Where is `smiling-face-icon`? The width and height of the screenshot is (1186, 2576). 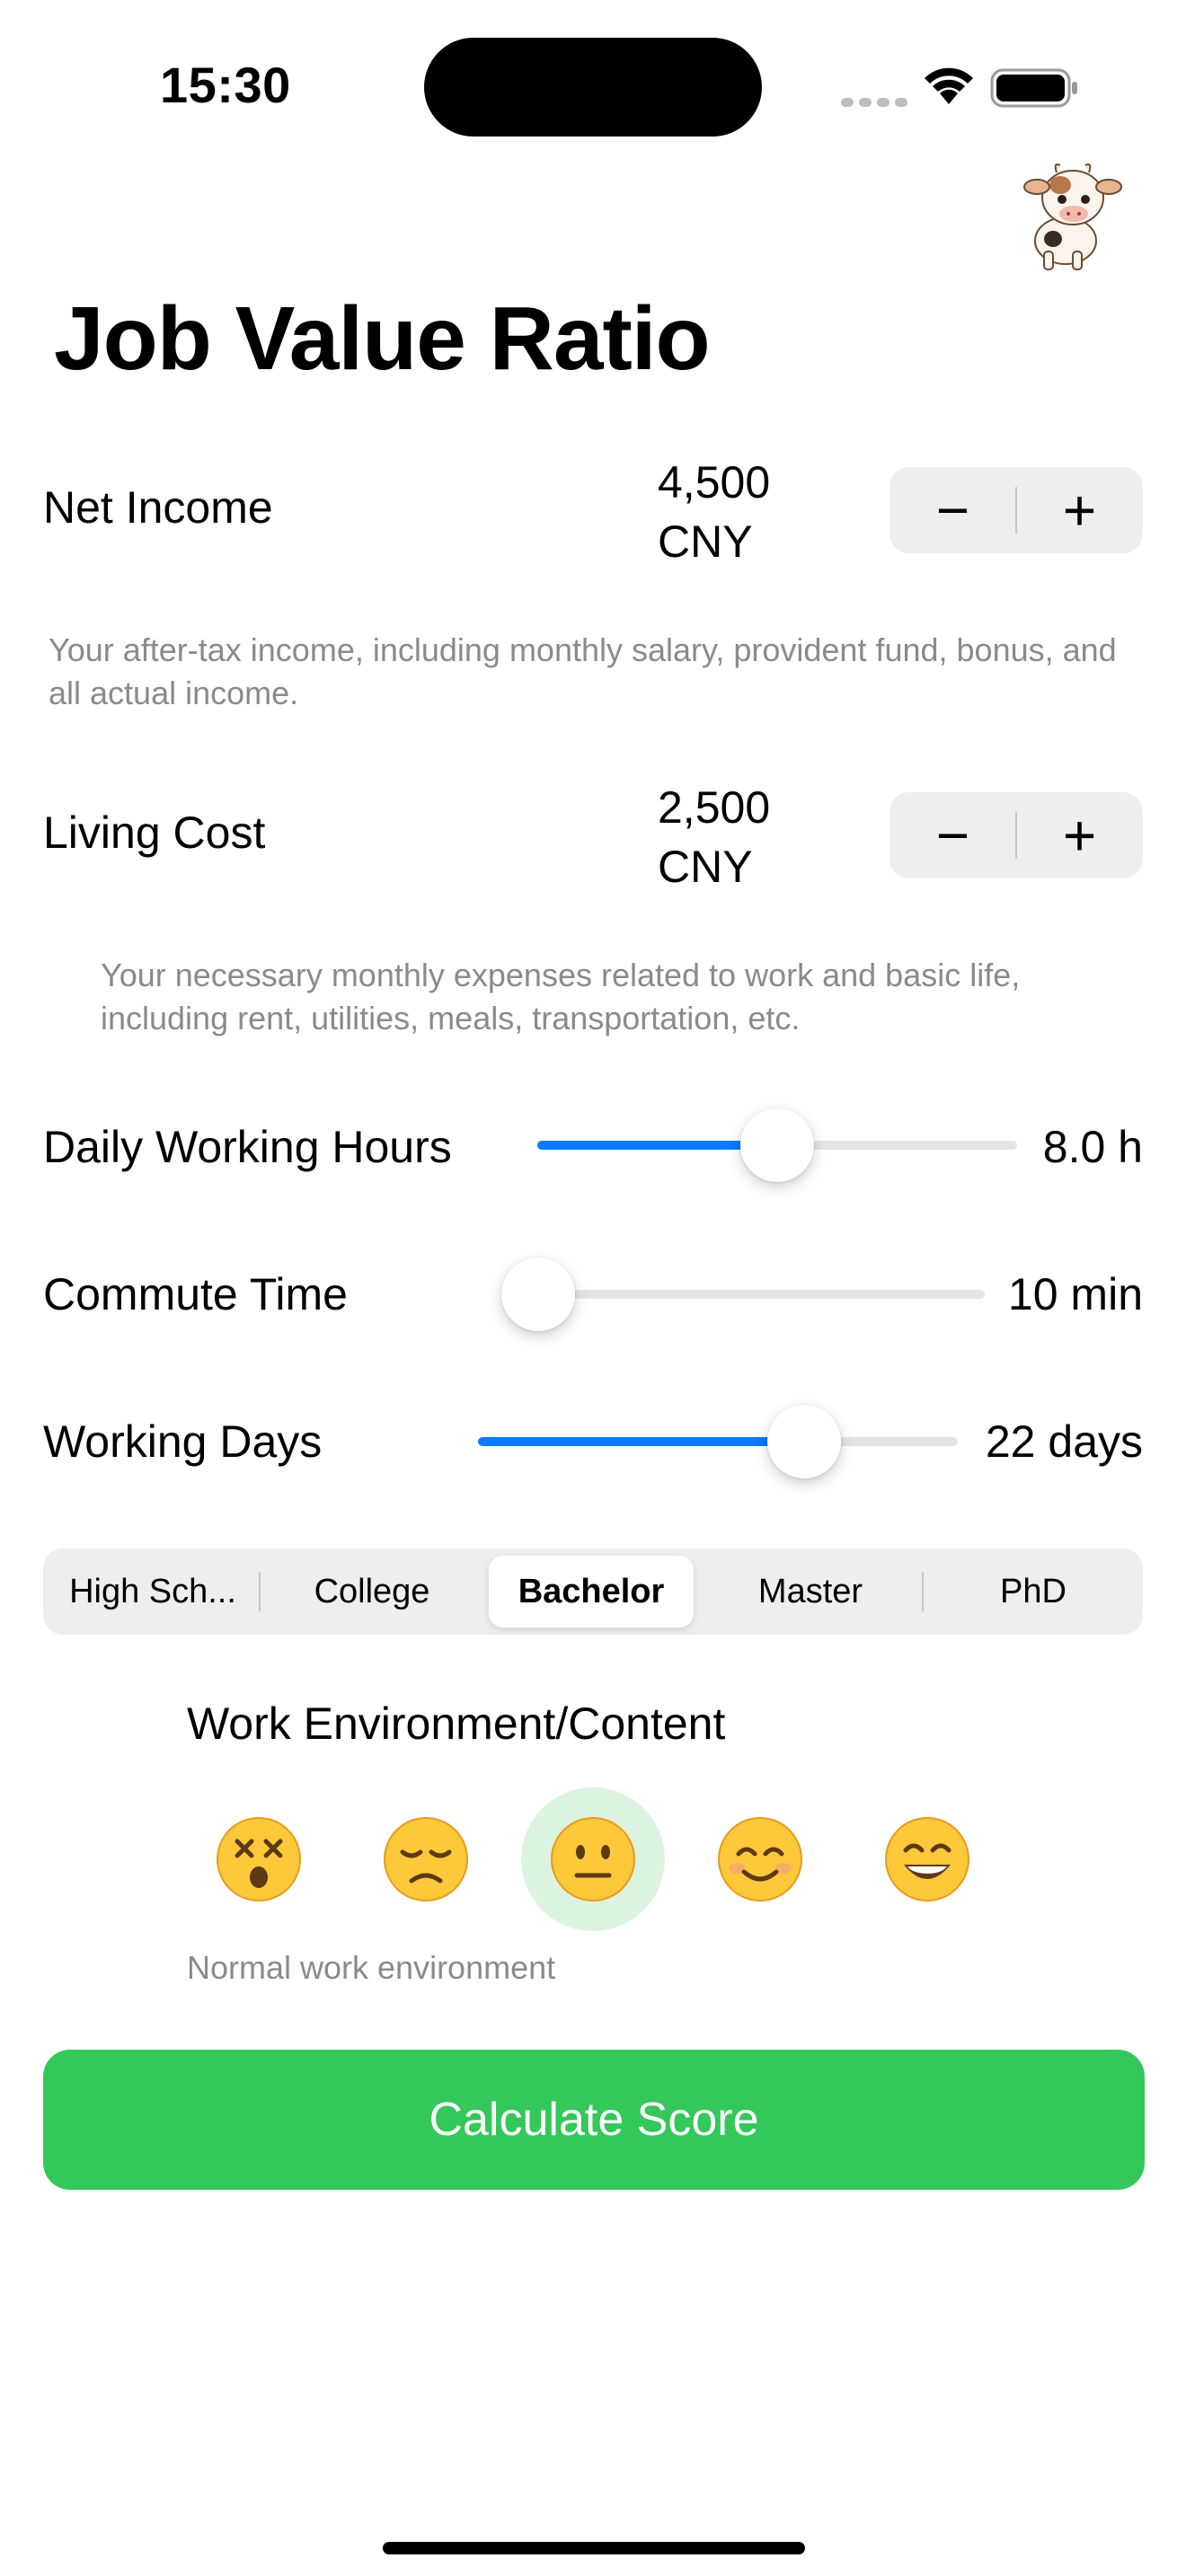
smiling-face-icon is located at coordinates (760, 1859).